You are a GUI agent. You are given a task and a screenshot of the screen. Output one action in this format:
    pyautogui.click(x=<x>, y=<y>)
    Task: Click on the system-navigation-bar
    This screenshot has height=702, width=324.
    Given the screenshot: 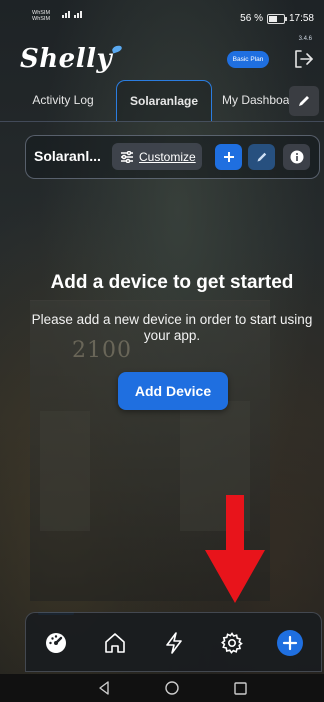 What is the action you would take?
    pyautogui.click(x=162, y=688)
    